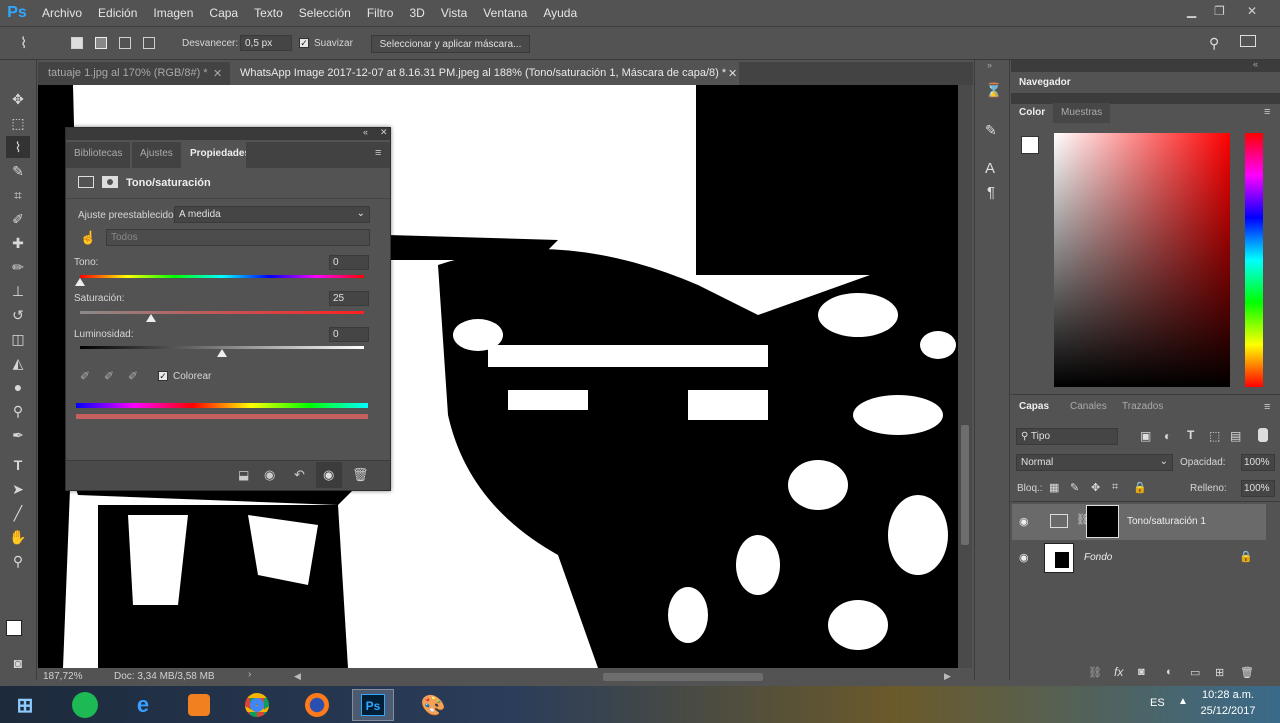 The image size is (1280, 723). I want to click on vertical-scrollbar, so click(965, 376).